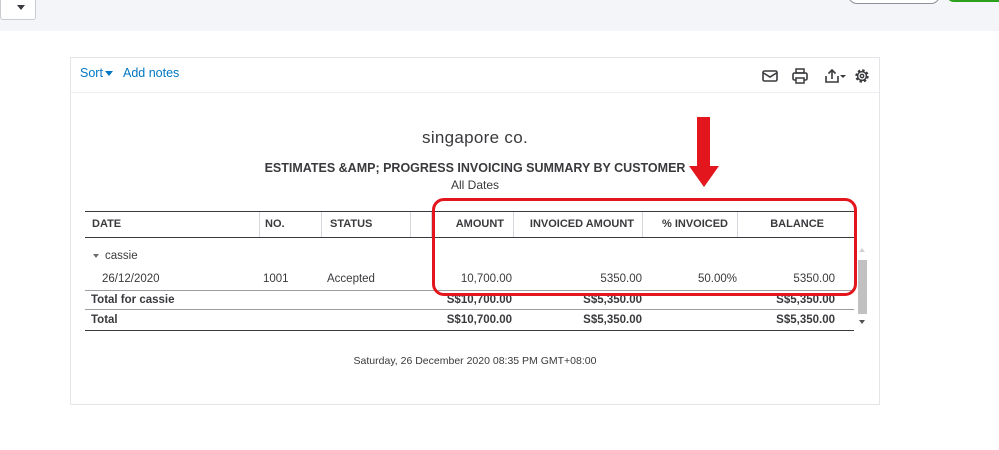 The width and height of the screenshot is (999, 450). Describe the element at coordinates (703, 142) in the screenshot. I see `arrow-down-annotation-icon` at that location.